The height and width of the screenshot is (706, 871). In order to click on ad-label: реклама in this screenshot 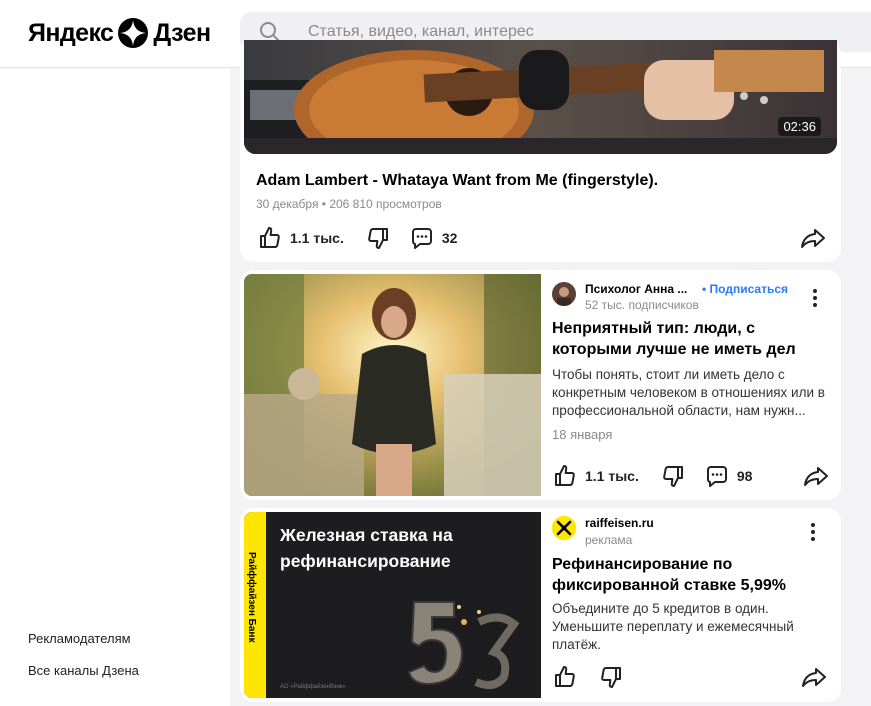, I will do `click(609, 540)`.